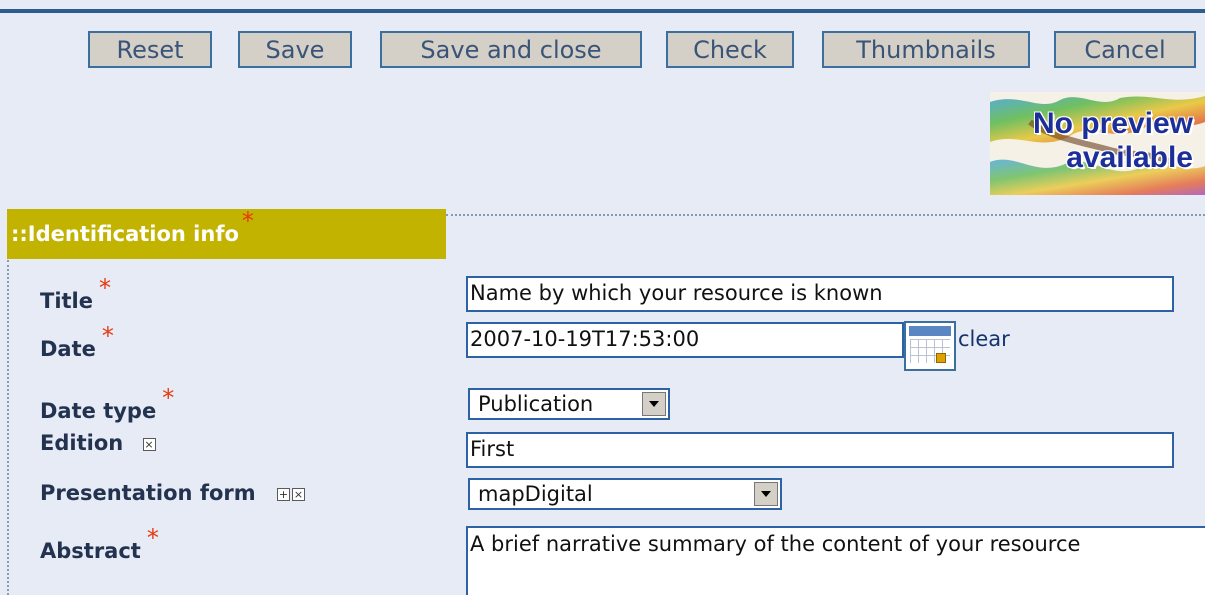  I want to click on dotted-divider, so click(825, 215).